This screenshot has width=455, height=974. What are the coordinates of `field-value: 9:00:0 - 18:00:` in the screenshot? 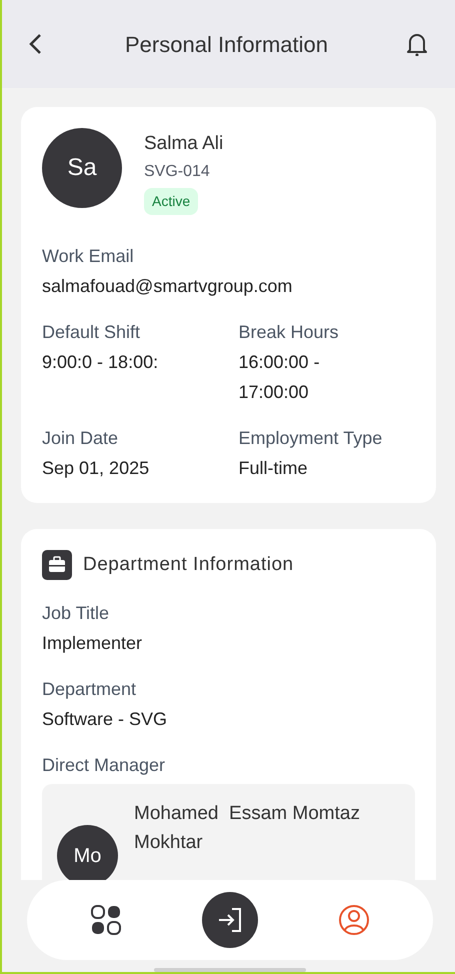 It's located at (101, 362).